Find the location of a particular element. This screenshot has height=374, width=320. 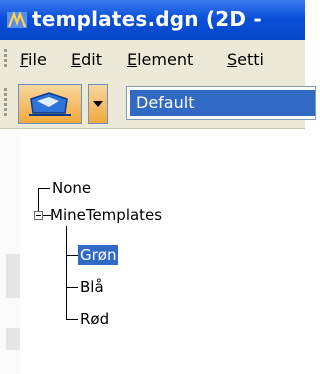

template-combo-value: Default is located at coordinates (222, 103).